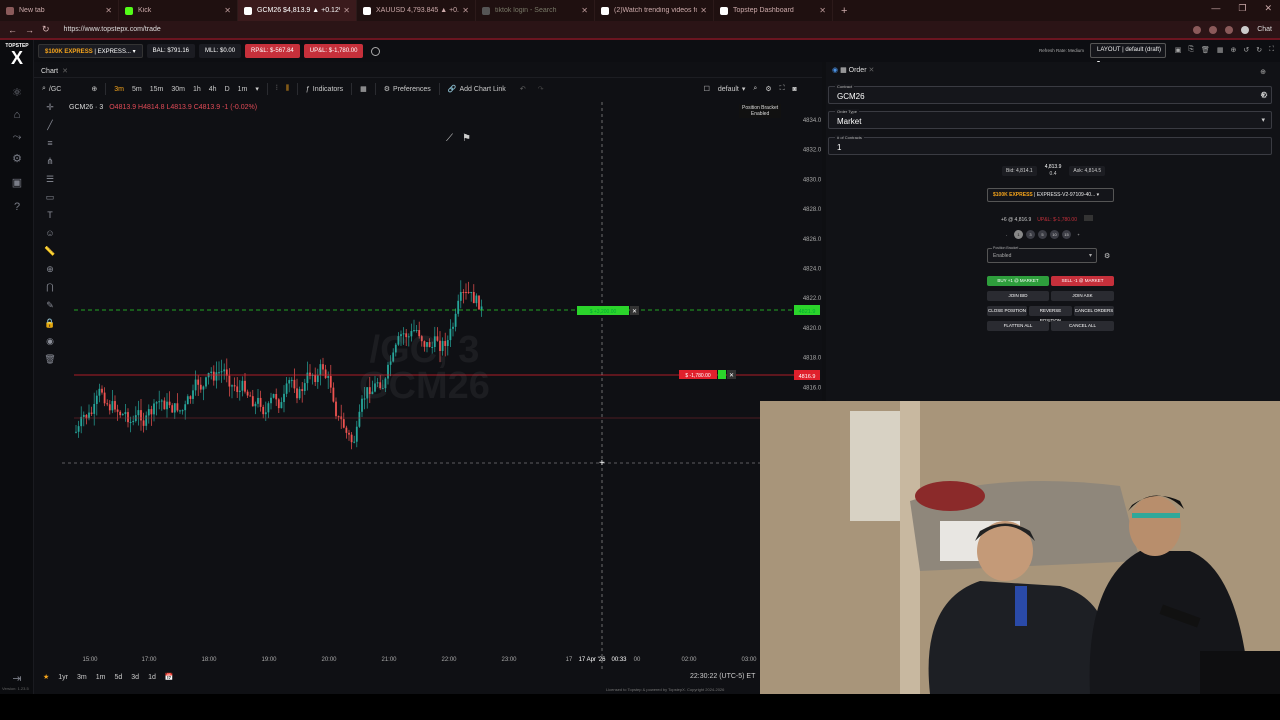  What do you see at coordinates (629, 29) in the screenshot?
I see `url-field: https://www.topstepx.com/trade` at bounding box center [629, 29].